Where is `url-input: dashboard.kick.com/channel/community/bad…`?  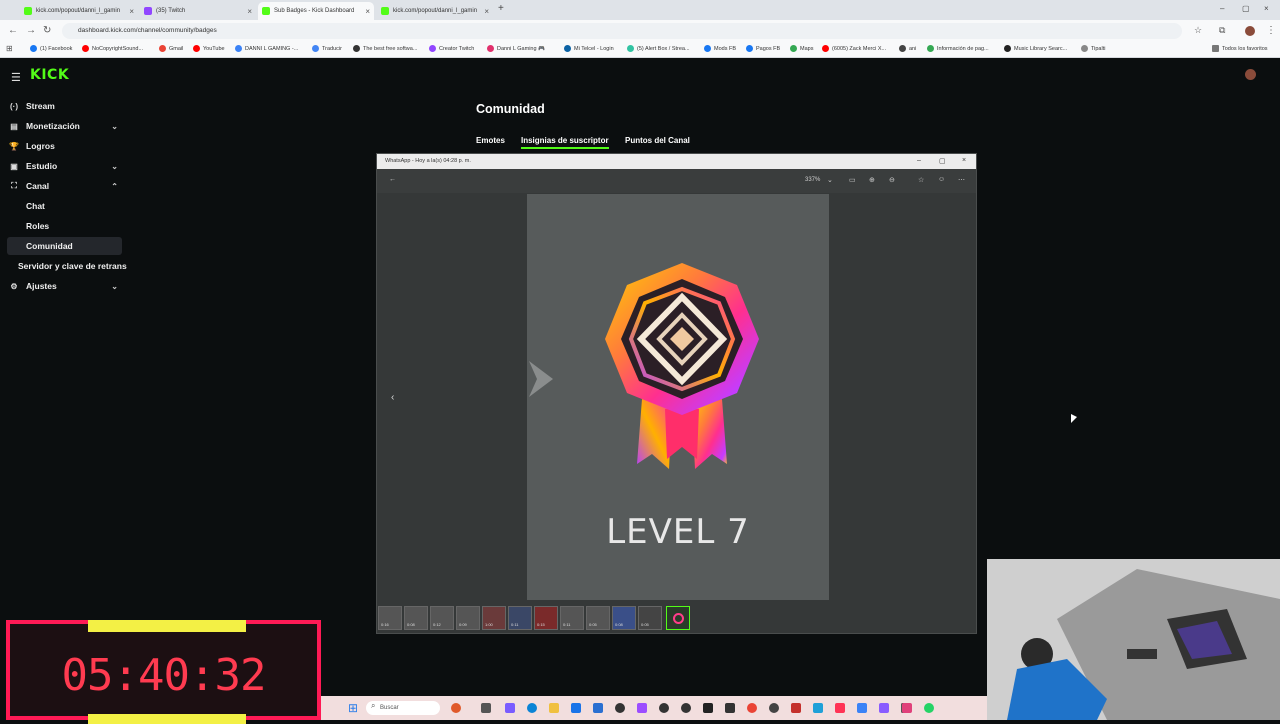
url-input: dashboard.kick.com/channel/community/bad… is located at coordinates (622, 31).